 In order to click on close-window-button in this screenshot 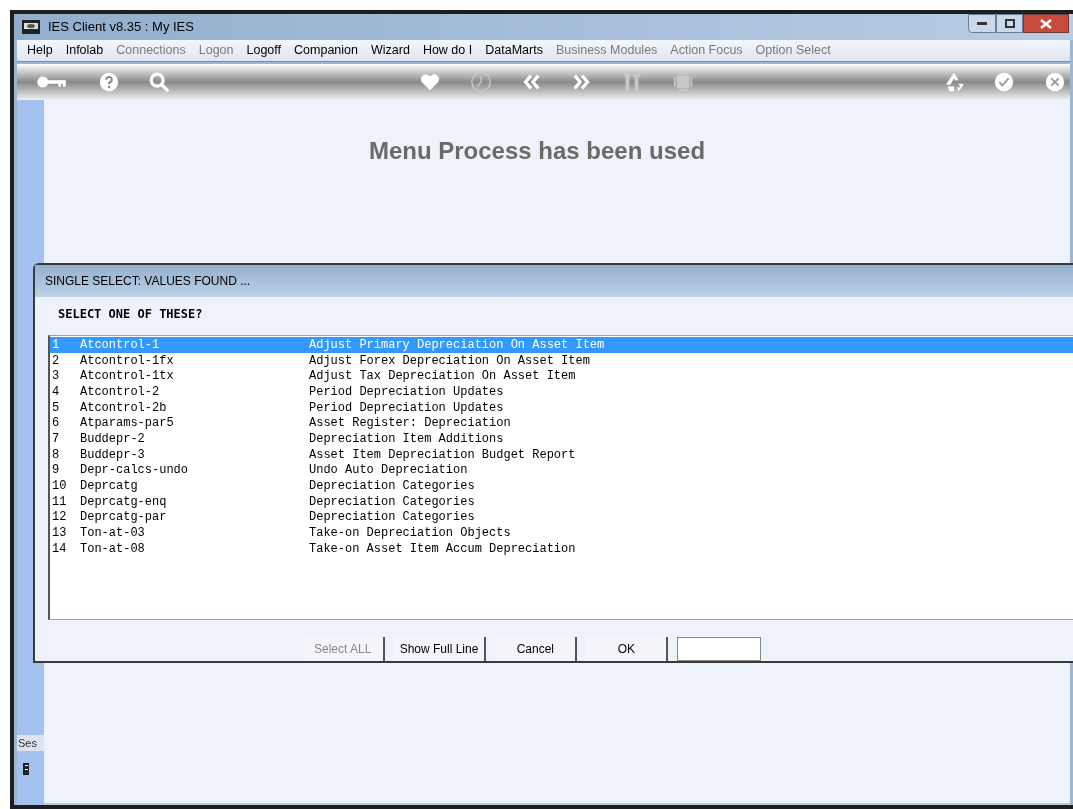, I will do `click(1046, 23)`.